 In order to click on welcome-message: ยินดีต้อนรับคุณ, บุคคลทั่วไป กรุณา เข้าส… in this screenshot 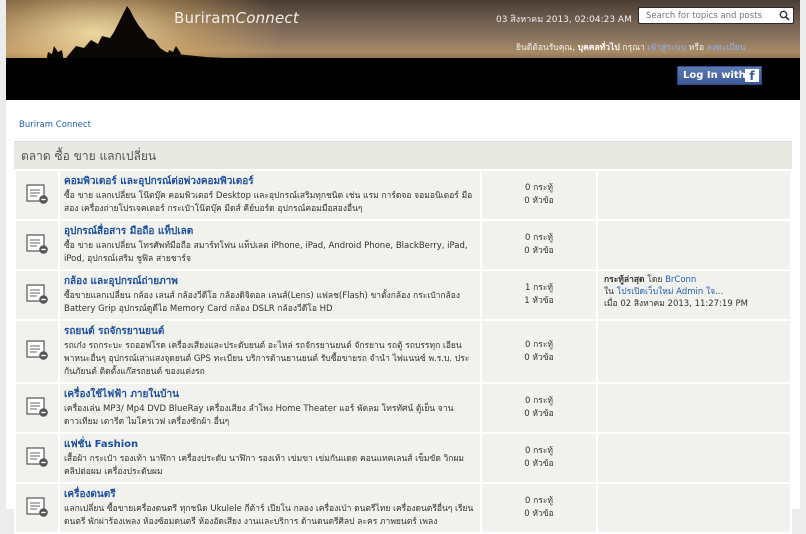, I will do `click(631, 48)`.